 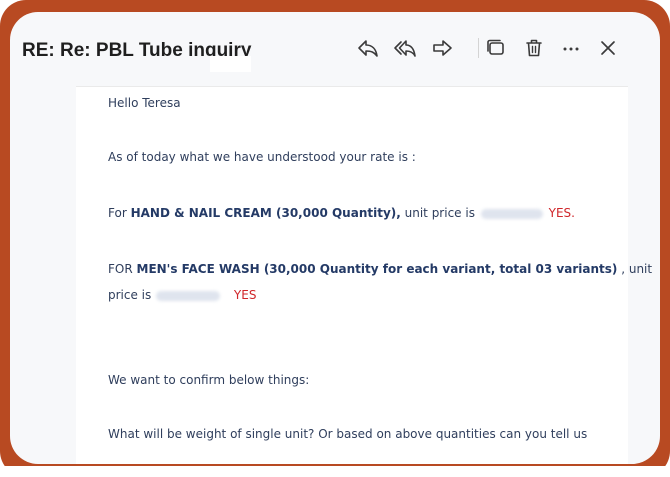 I want to click on greeting: Hello Teresa, so click(x=144, y=103).